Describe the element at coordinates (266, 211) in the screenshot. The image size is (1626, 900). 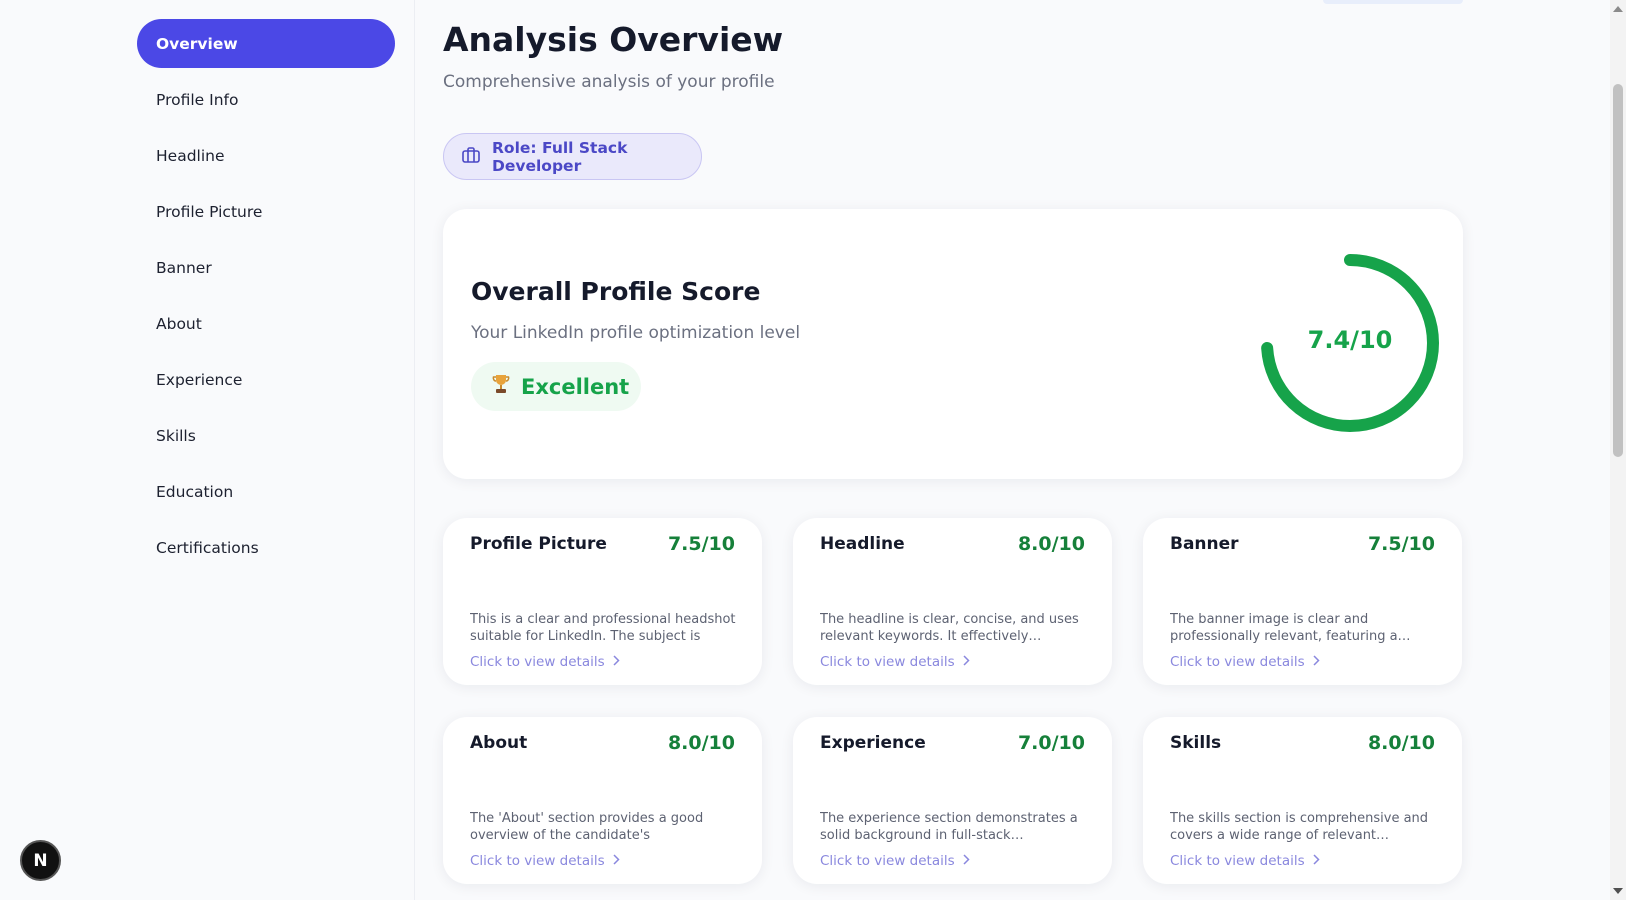
I see `sidebar-item-profile-picture: Profile Picture` at that location.